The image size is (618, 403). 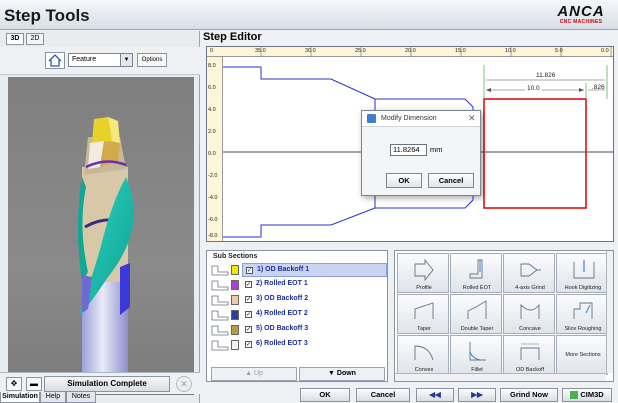 I want to click on step-editor-title: Step Editor, so click(x=232, y=37).